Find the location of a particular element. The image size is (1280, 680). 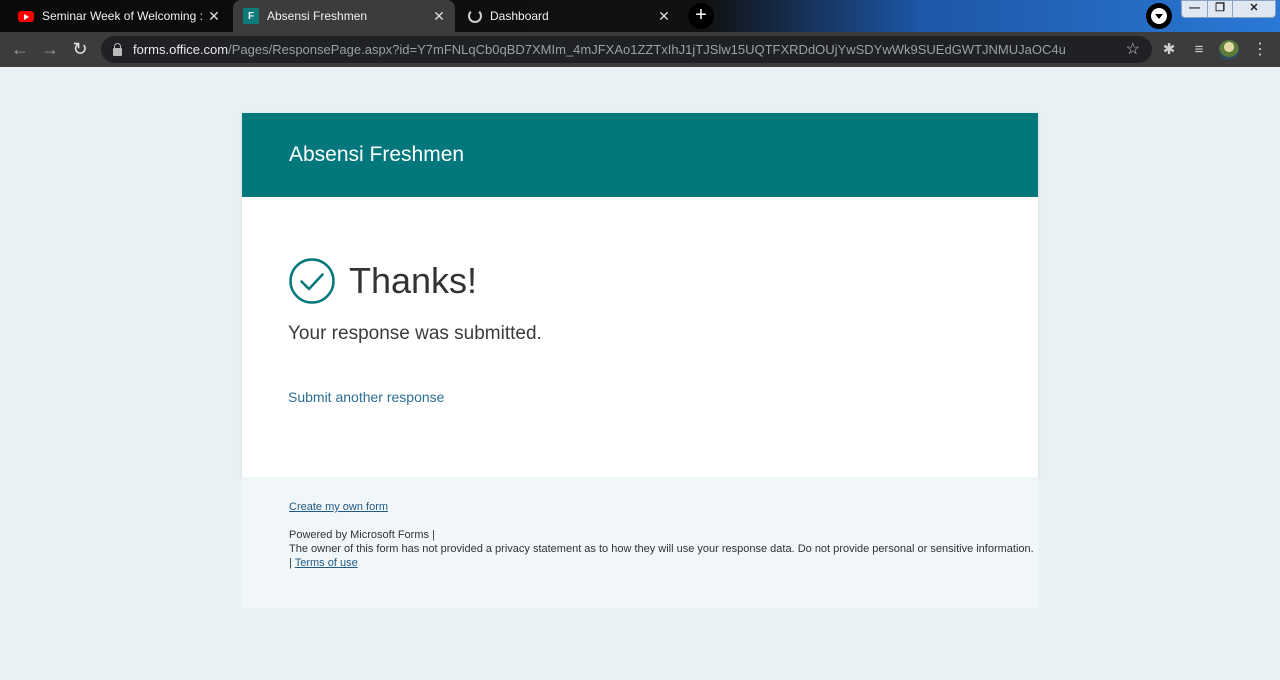

tab-seminar-week: Seminar Week of Welcoming : "U ✕ is located at coordinates (119, 16).